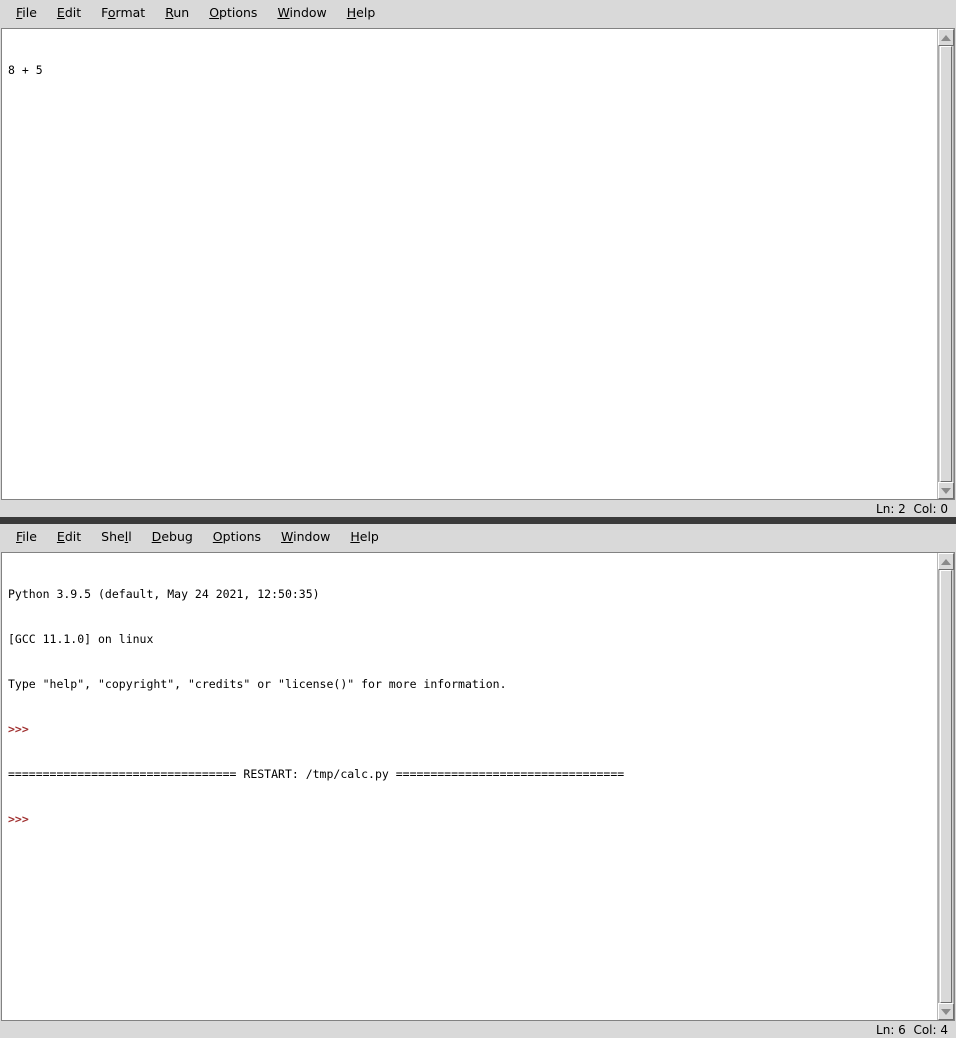 This screenshot has height=1038, width=956. What do you see at coordinates (177, 537) in the screenshot?
I see `shell-menu-debug-post: ebug` at bounding box center [177, 537].